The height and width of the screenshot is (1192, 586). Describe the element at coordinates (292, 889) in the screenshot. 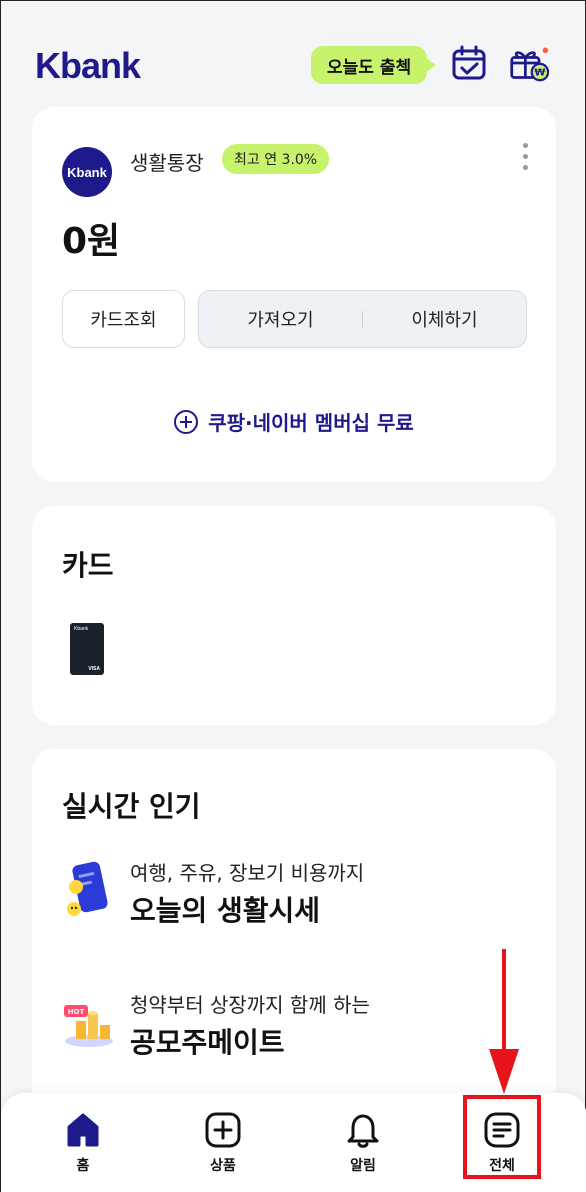

I see `popular-item-price-trend: 여행, 주유, 장보기 비용까지 오늘의 생활시세` at that location.